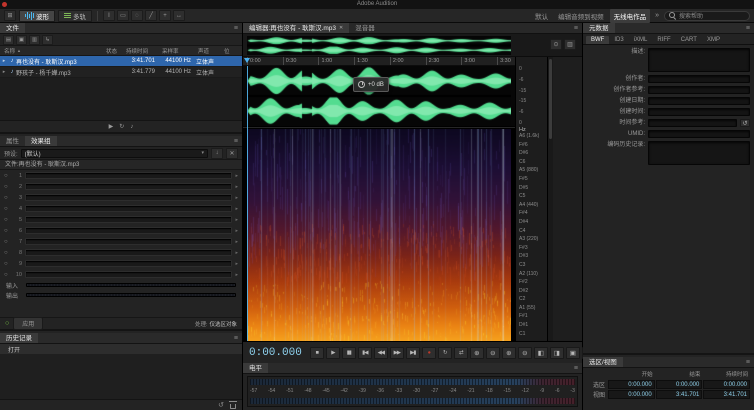 This screenshot has height=410, width=754. Describe the element at coordinates (151, 15) in the screenshot. I see `paintbrush-selection-tool: ╱` at that location.